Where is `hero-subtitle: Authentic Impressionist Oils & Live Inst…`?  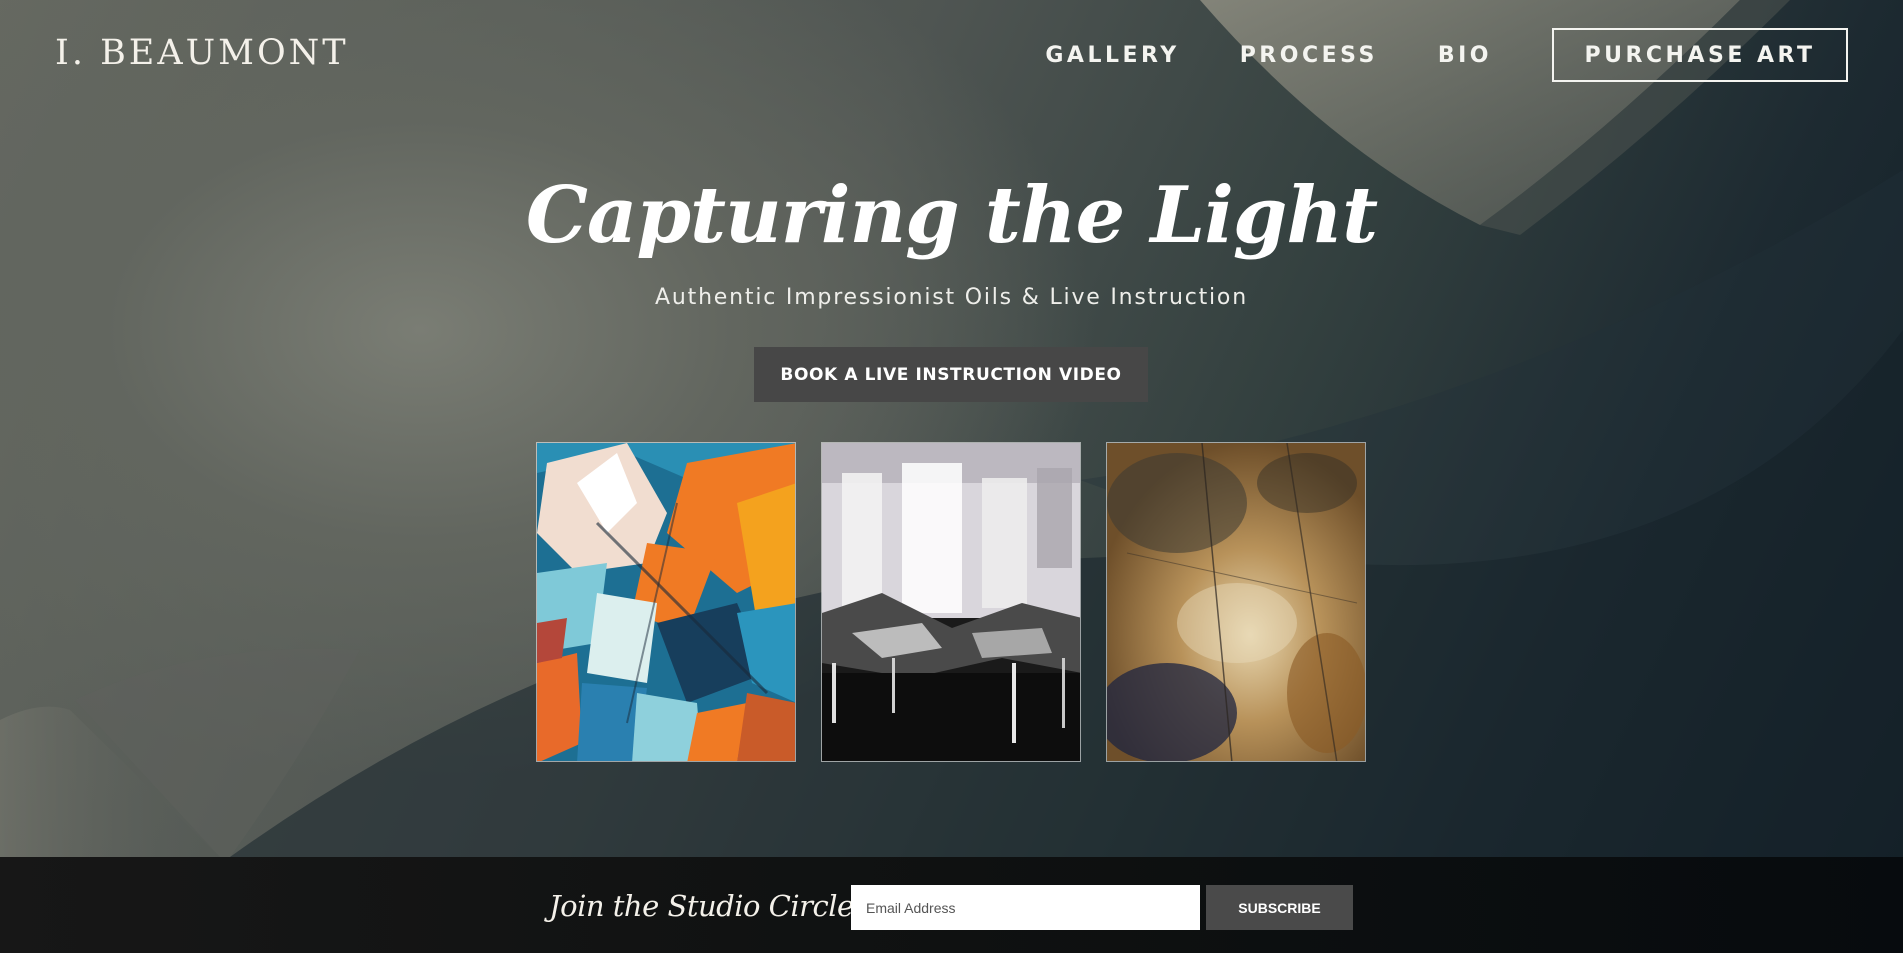 hero-subtitle: Authentic Impressionist Oils & Live Inst… is located at coordinates (951, 297).